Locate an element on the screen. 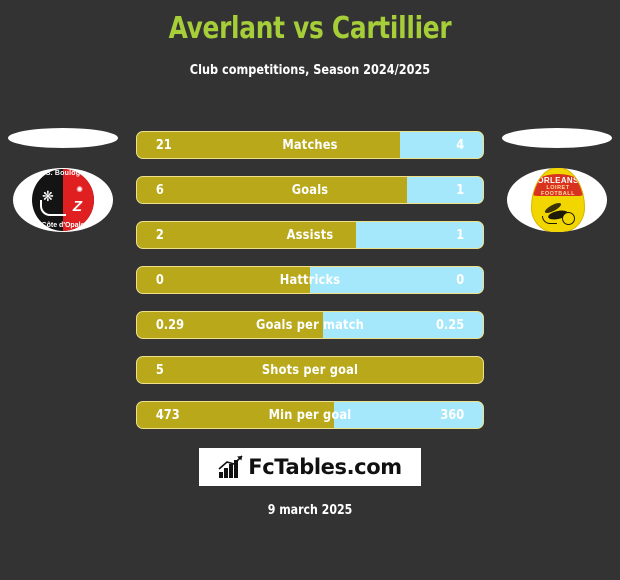 The width and height of the screenshot is (620, 580). stat-home-value: 0 is located at coordinates (159, 280).